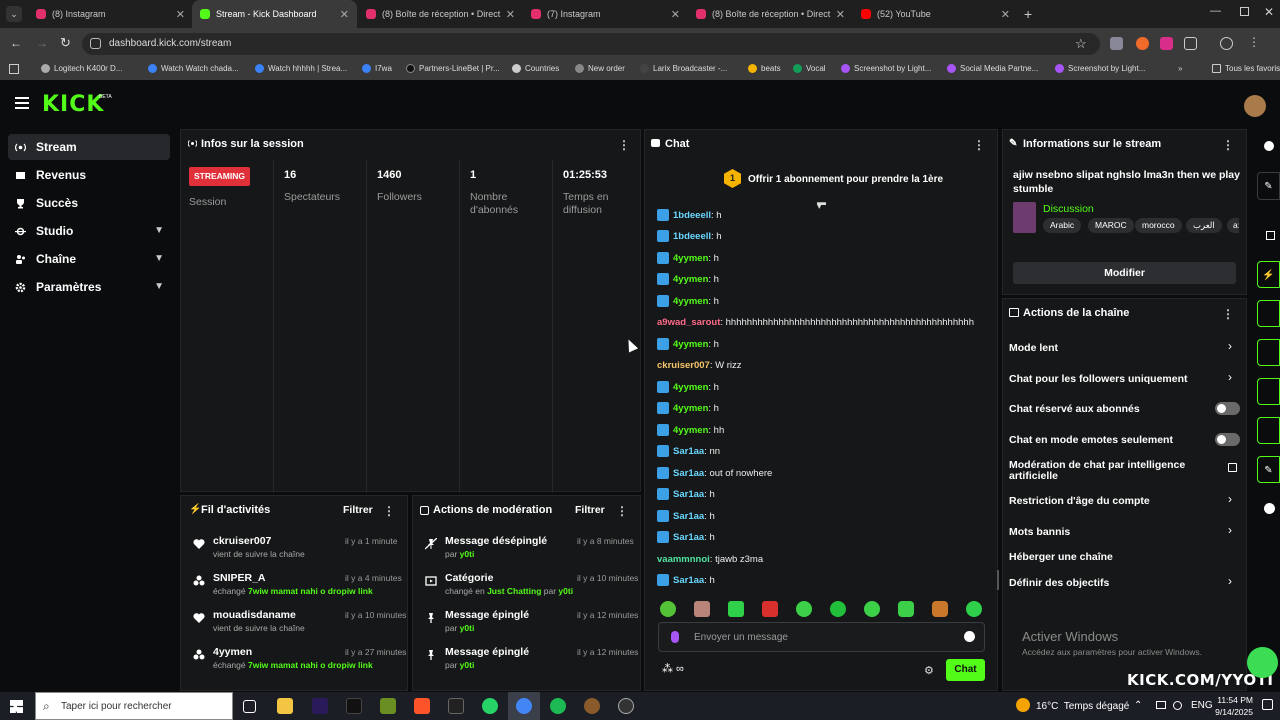 This screenshot has width=1280, height=720. Describe the element at coordinates (249, 706) in the screenshot. I see `task-view-icon` at that location.